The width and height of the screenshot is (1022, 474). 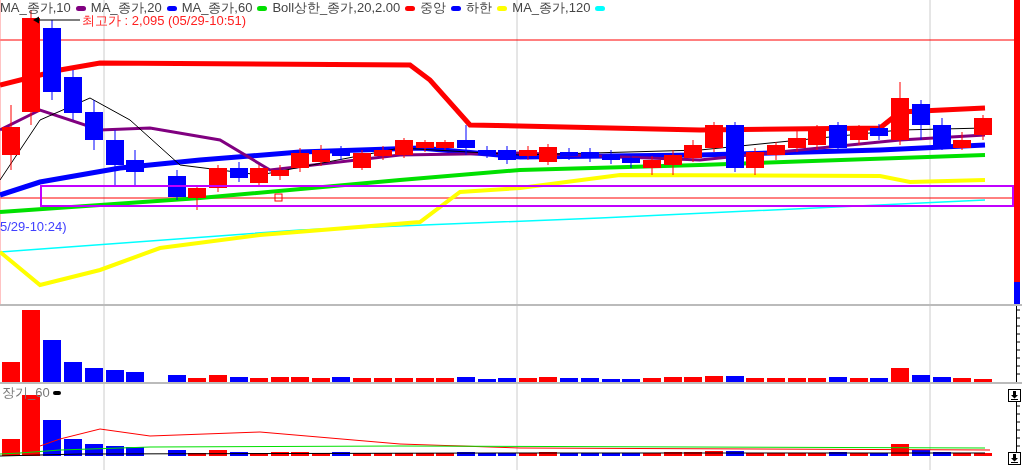 What do you see at coordinates (336, 8) in the screenshot?
I see `legend-label: Boll상한_종가,20,2.00` at bounding box center [336, 8].